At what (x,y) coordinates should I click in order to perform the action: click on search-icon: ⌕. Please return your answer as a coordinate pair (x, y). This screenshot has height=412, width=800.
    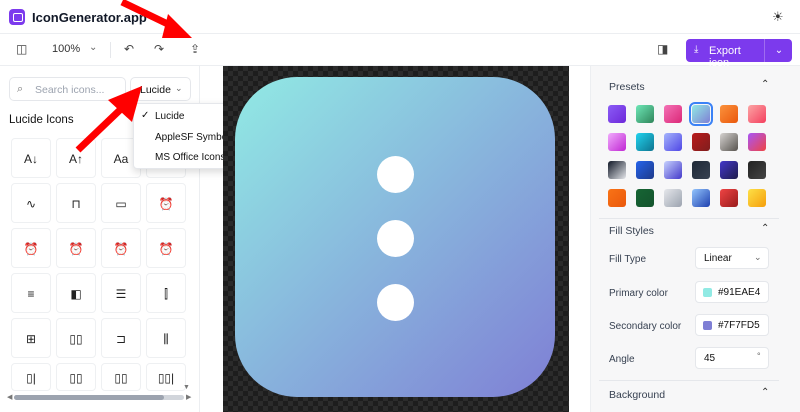
    Looking at the image, I should click on (20, 89).